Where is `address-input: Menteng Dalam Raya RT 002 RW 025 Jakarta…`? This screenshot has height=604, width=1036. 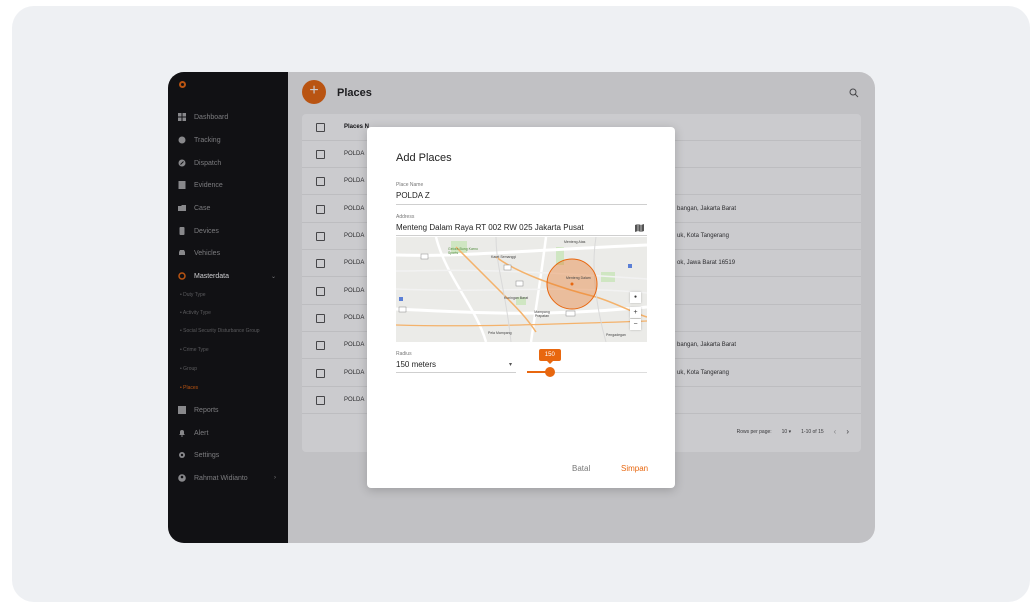
address-input: Menteng Dalam Raya RT 002 RW 025 Jakarta… is located at coordinates (490, 227).